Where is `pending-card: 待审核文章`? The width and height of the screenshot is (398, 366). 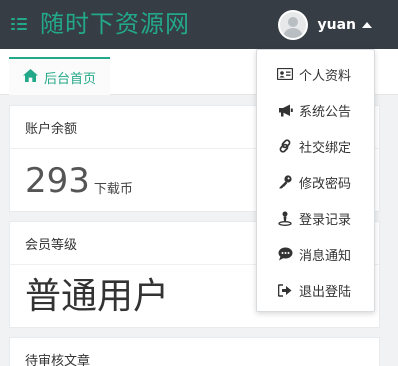
pending-card: 待审核文章 is located at coordinates (194, 351).